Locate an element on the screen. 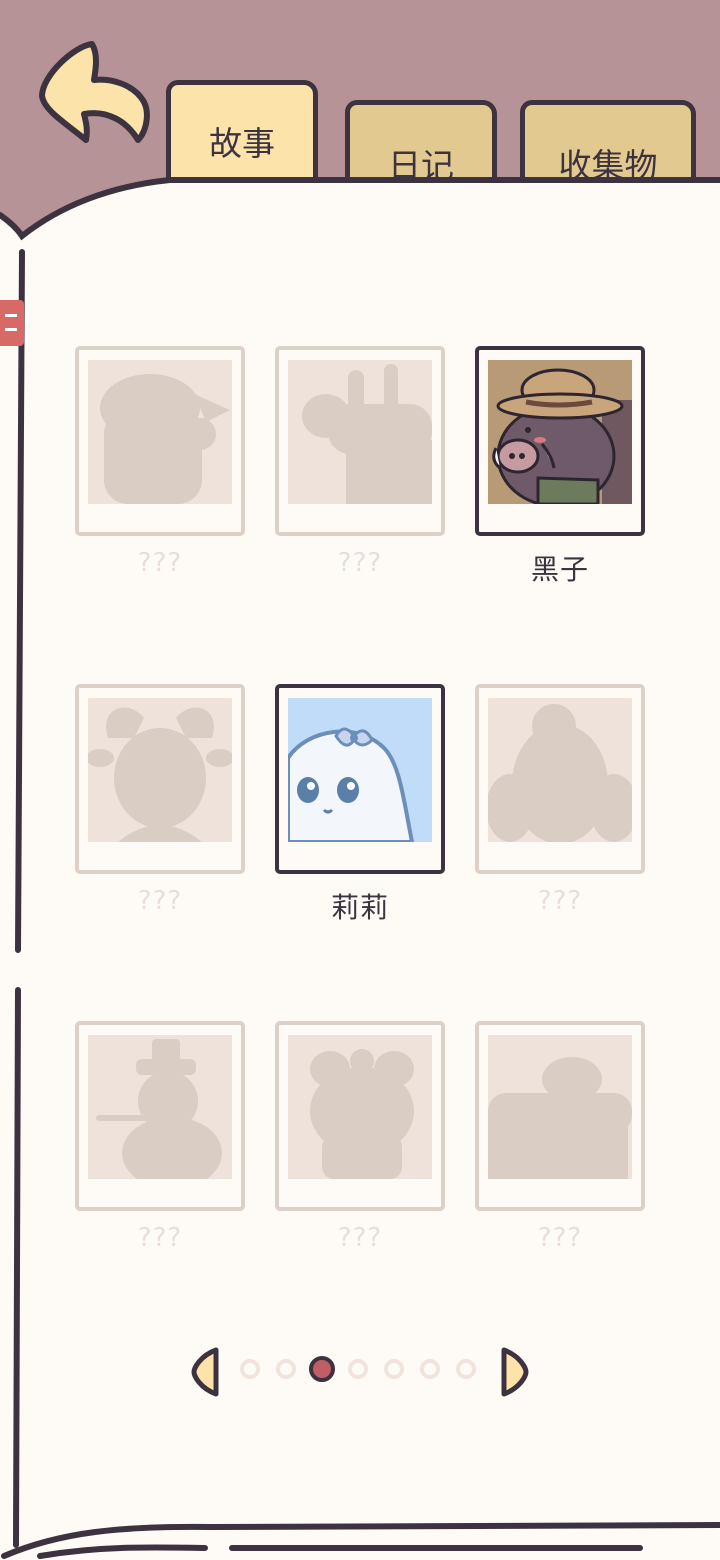 The width and height of the screenshot is (720, 1560). chevron-left-icon is located at coordinates (205, 1372).